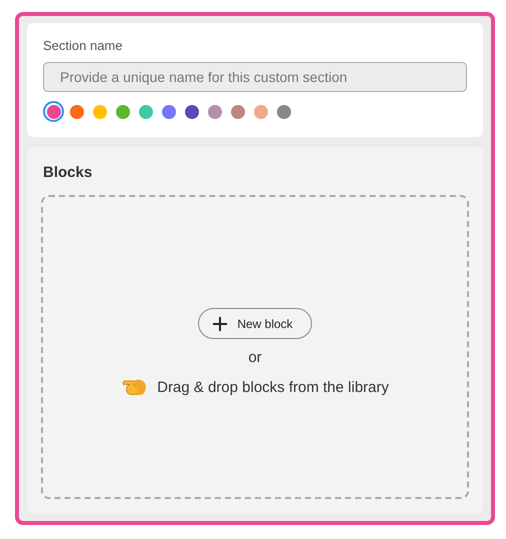  Describe the element at coordinates (255, 323) in the screenshot. I see `new-block-button: New block` at that location.